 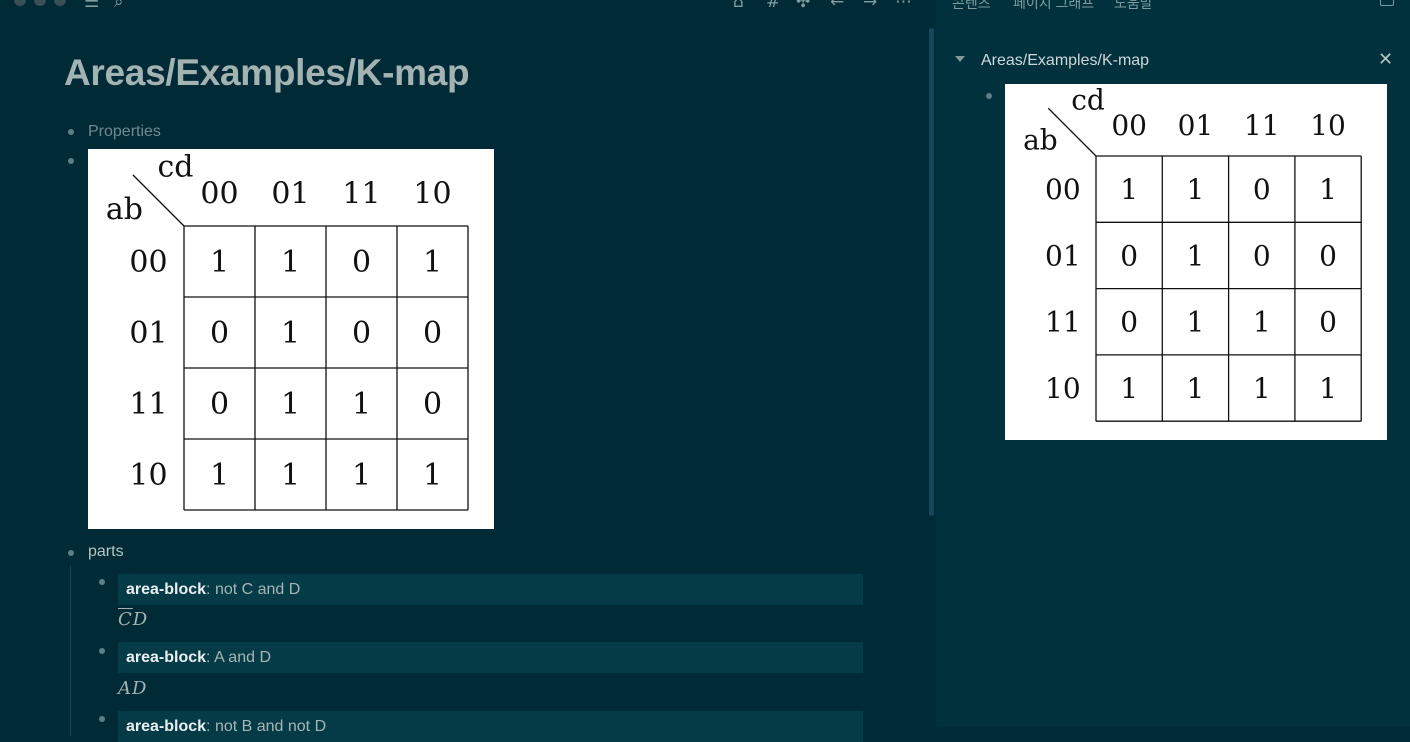 I want to click on block-text: not C and D, so click(x=257, y=589).